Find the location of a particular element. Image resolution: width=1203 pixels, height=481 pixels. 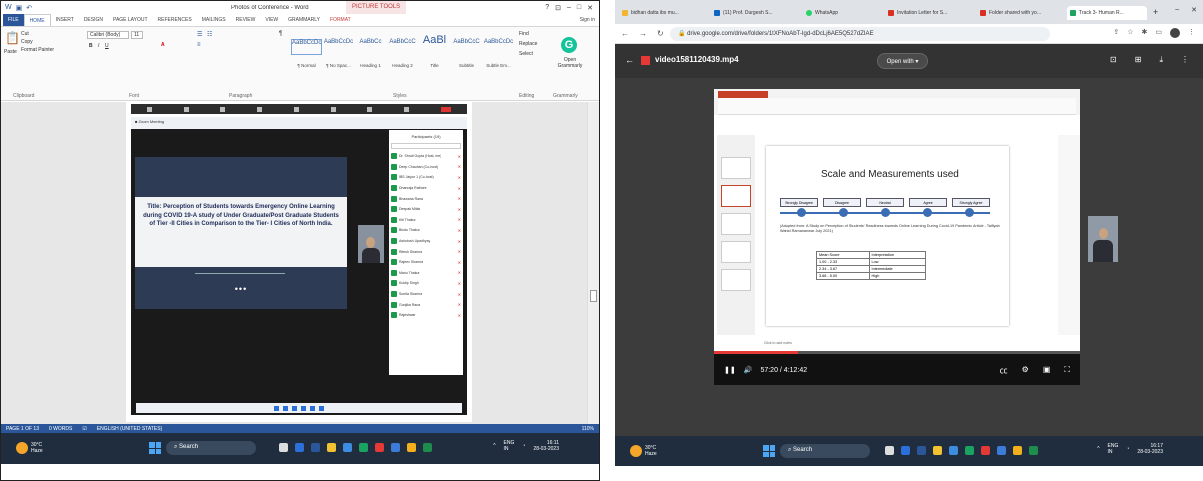

select-button: Select is located at coordinates (526, 54).